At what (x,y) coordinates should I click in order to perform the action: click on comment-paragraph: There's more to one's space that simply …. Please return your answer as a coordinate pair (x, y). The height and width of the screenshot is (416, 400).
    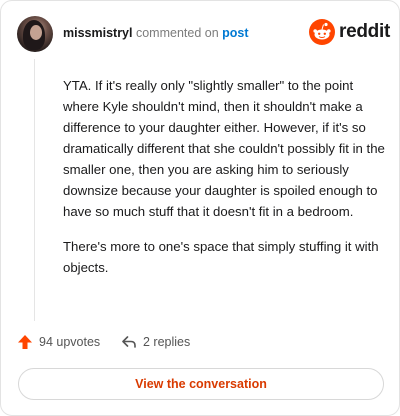
    Looking at the image, I should click on (221, 257).